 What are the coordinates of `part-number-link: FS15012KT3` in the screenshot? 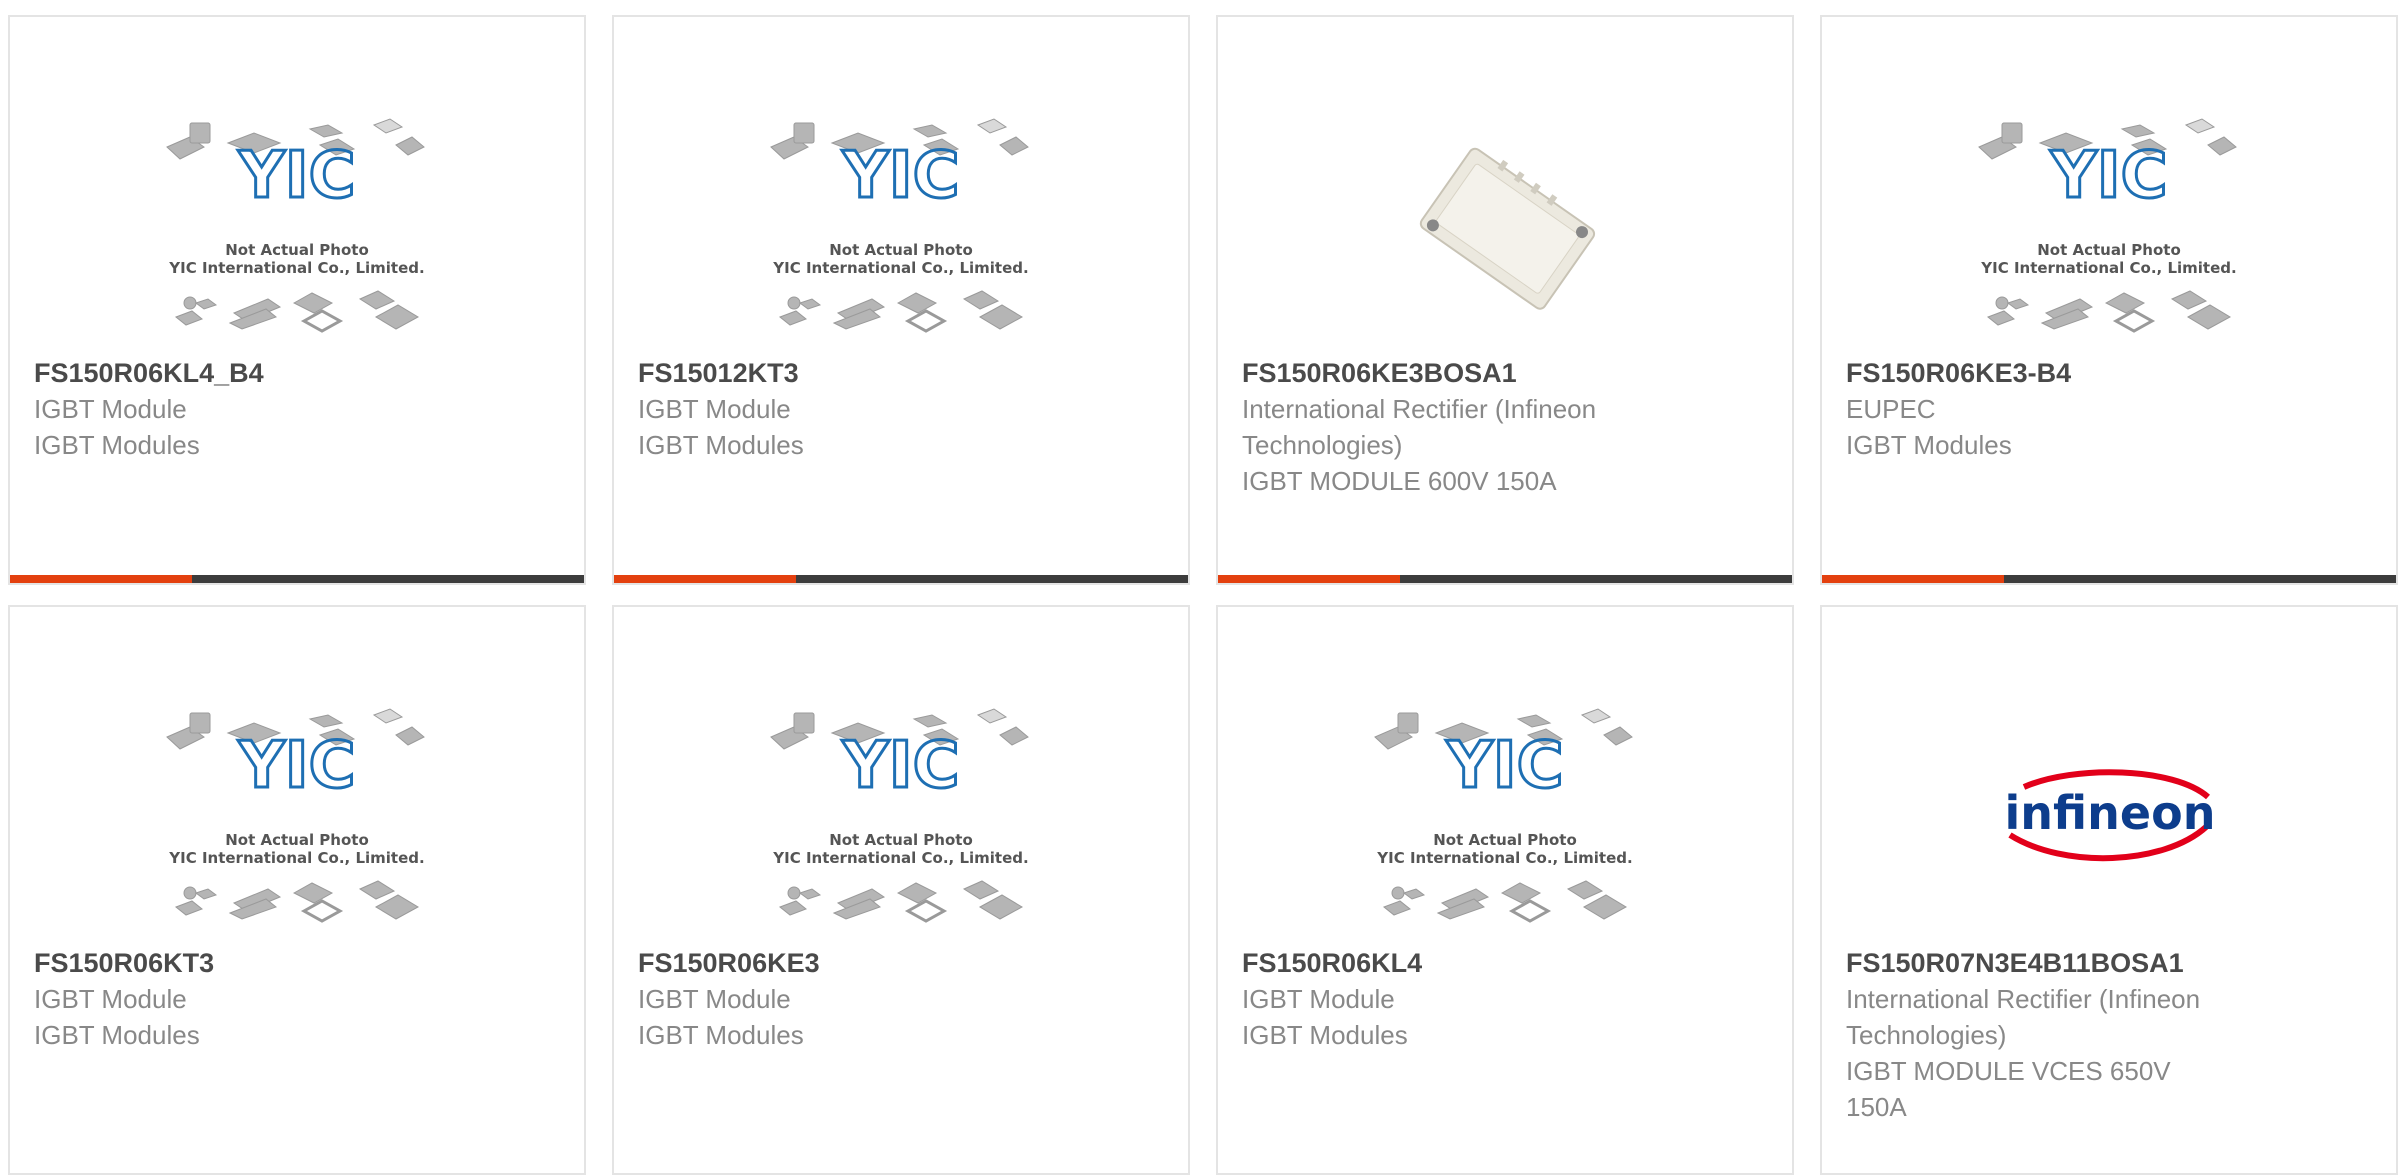 It's located at (868, 373).